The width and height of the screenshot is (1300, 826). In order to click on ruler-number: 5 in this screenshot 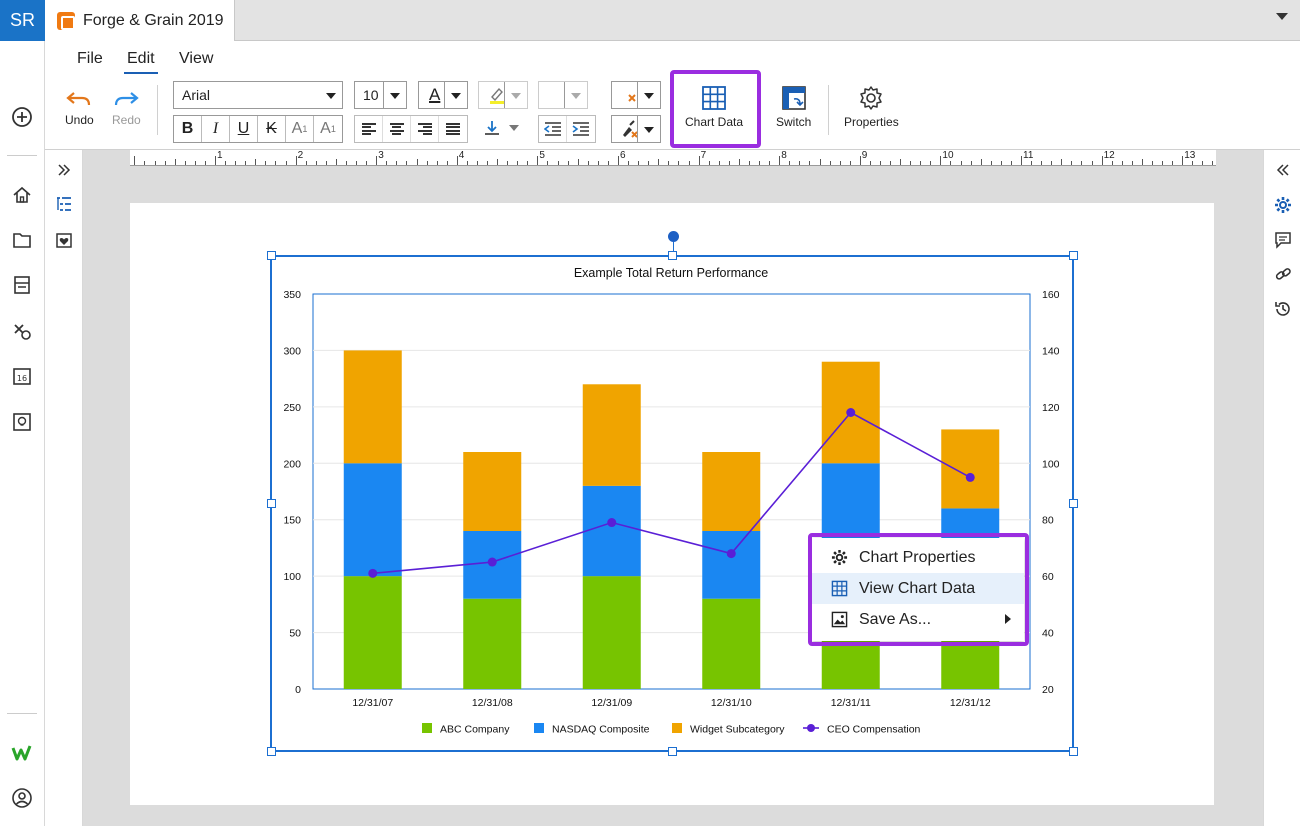, I will do `click(542, 155)`.